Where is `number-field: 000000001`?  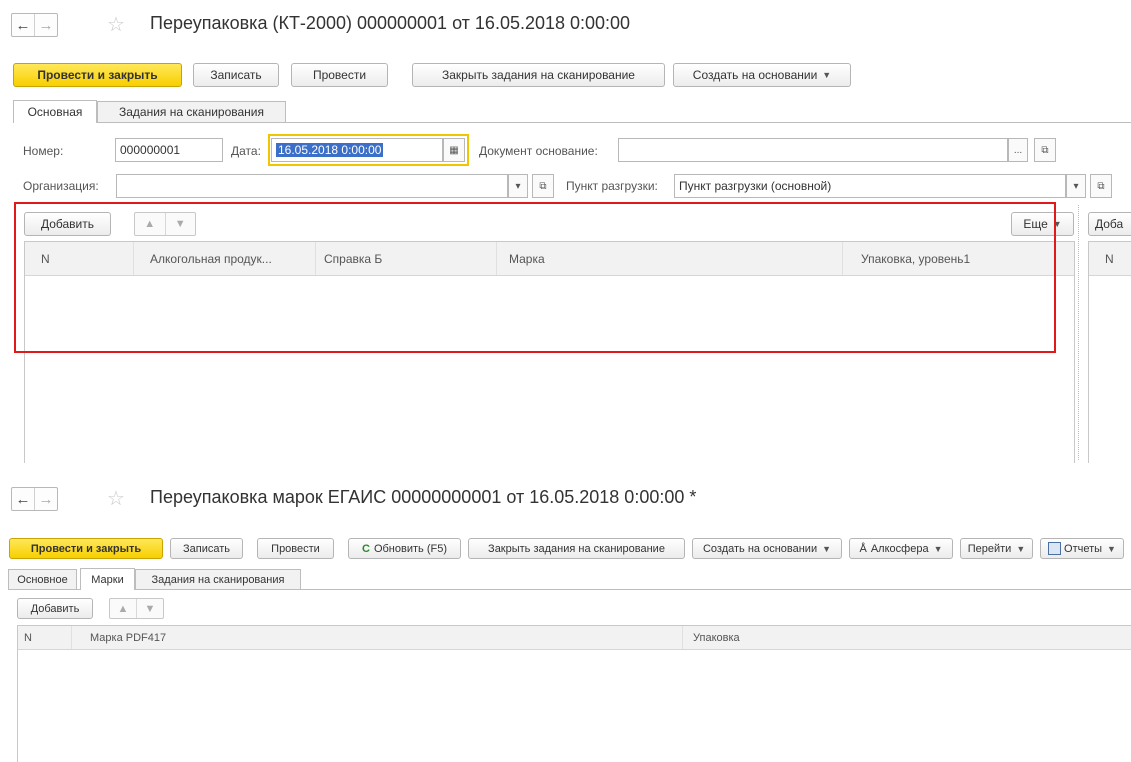 number-field: 000000001 is located at coordinates (169, 150).